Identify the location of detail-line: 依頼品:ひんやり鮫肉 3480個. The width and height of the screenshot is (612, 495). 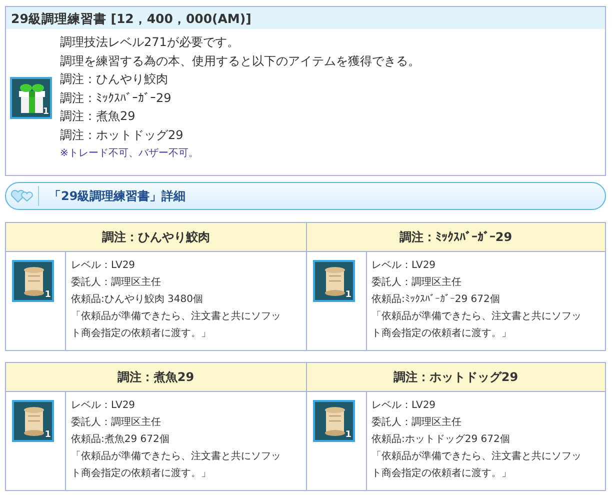
(137, 299).